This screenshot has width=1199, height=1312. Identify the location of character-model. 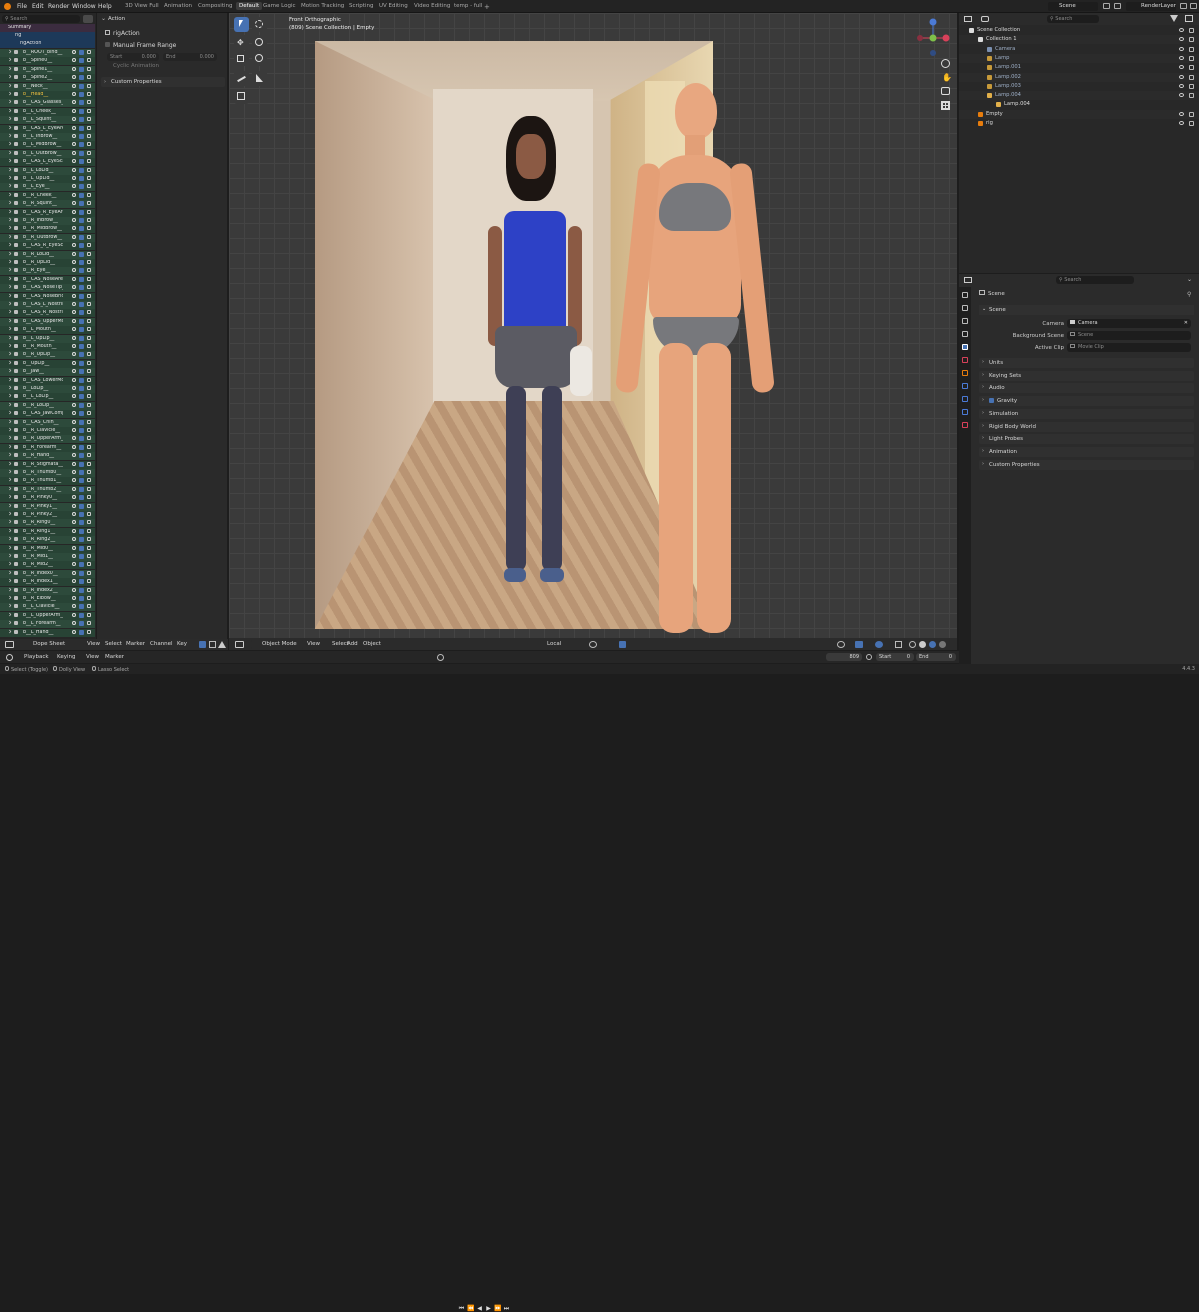
(693, 361).